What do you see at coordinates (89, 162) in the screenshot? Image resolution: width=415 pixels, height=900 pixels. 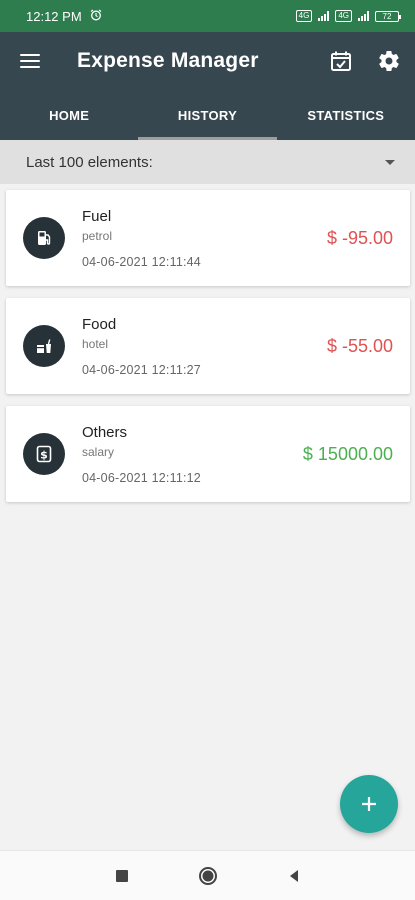 I see `filter-label: Last 100 elements:` at bounding box center [89, 162].